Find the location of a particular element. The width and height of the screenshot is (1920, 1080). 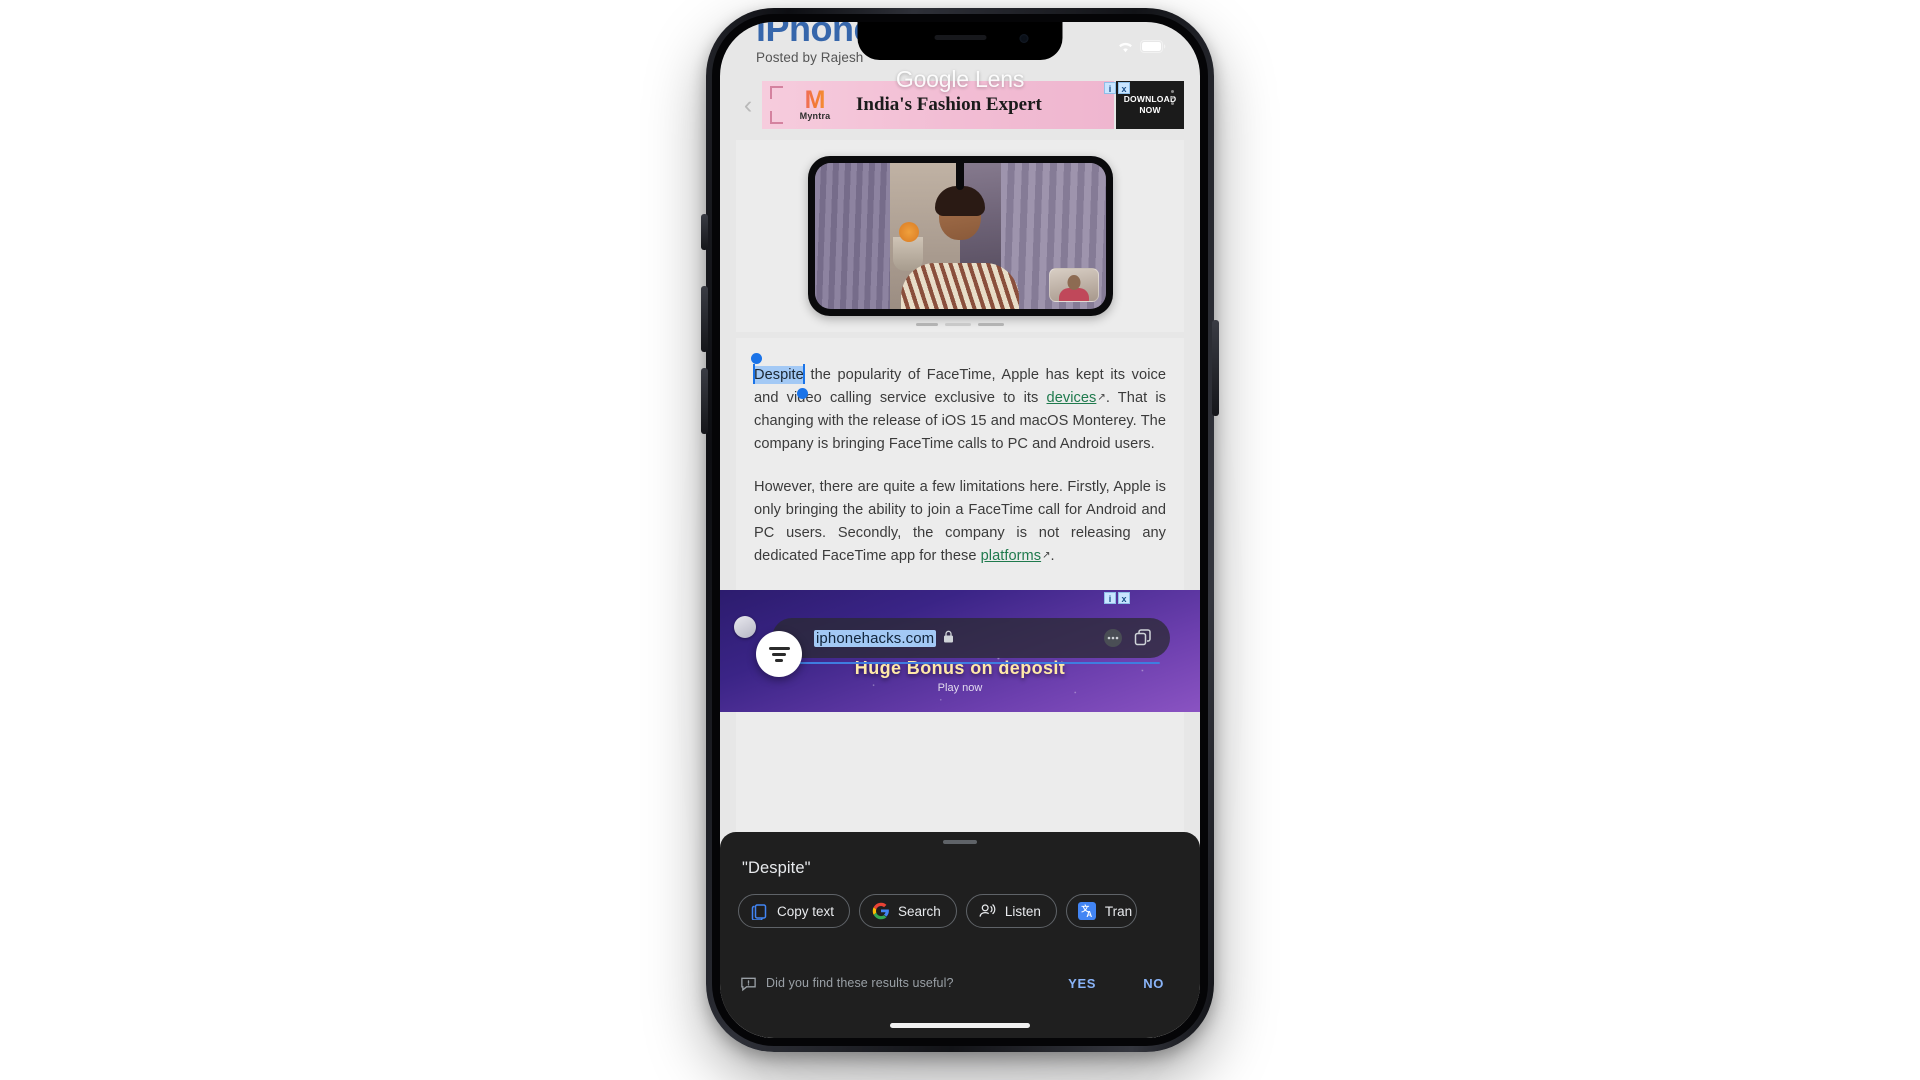

bottom-ad-subline: Play now is located at coordinates (960, 688).